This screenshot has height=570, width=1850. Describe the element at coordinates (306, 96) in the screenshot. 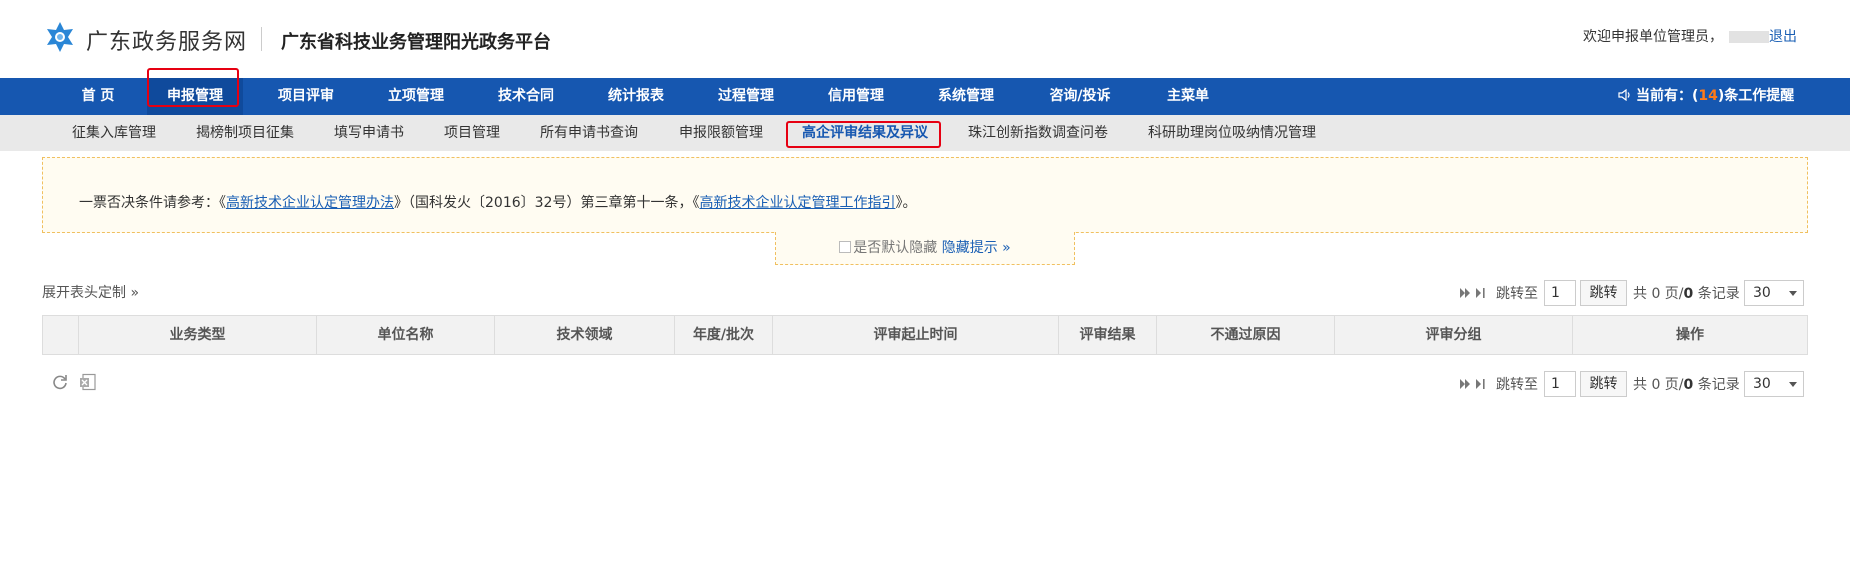

I see `nav-project-review: 项目评审` at that location.